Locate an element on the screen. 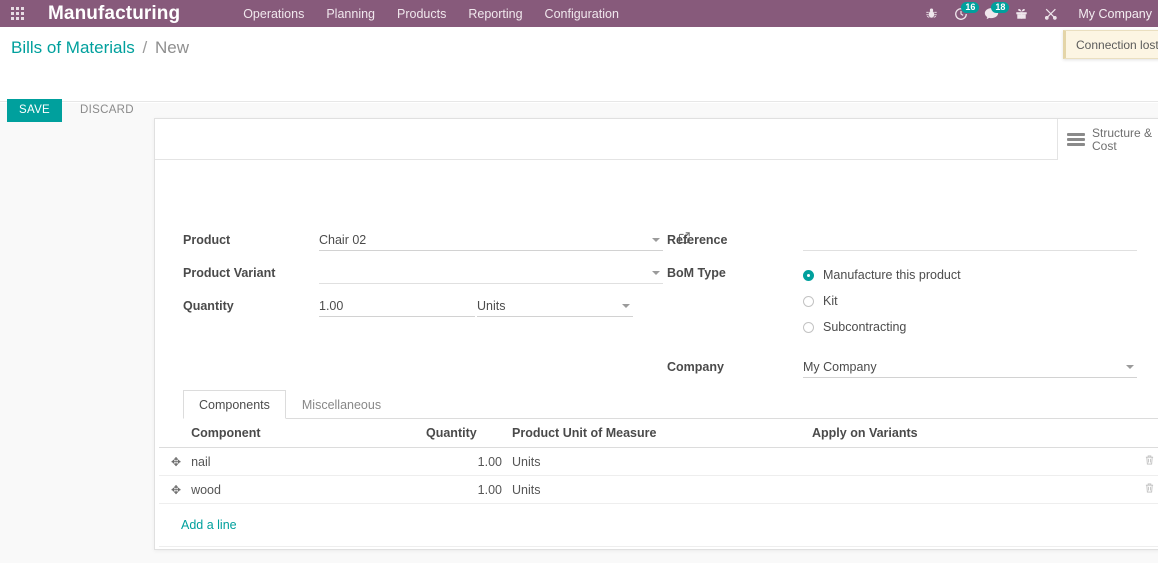  field-product-variant: Product Variant is located at coordinates (423, 275).